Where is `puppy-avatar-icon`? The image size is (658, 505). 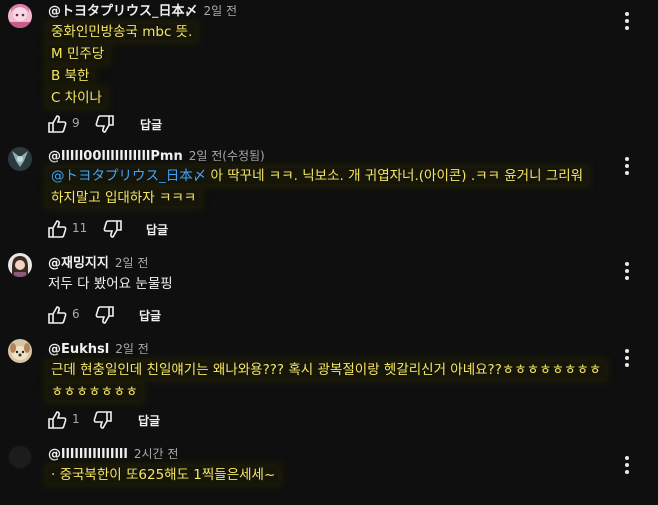
puppy-avatar-icon is located at coordinates (20, 351).